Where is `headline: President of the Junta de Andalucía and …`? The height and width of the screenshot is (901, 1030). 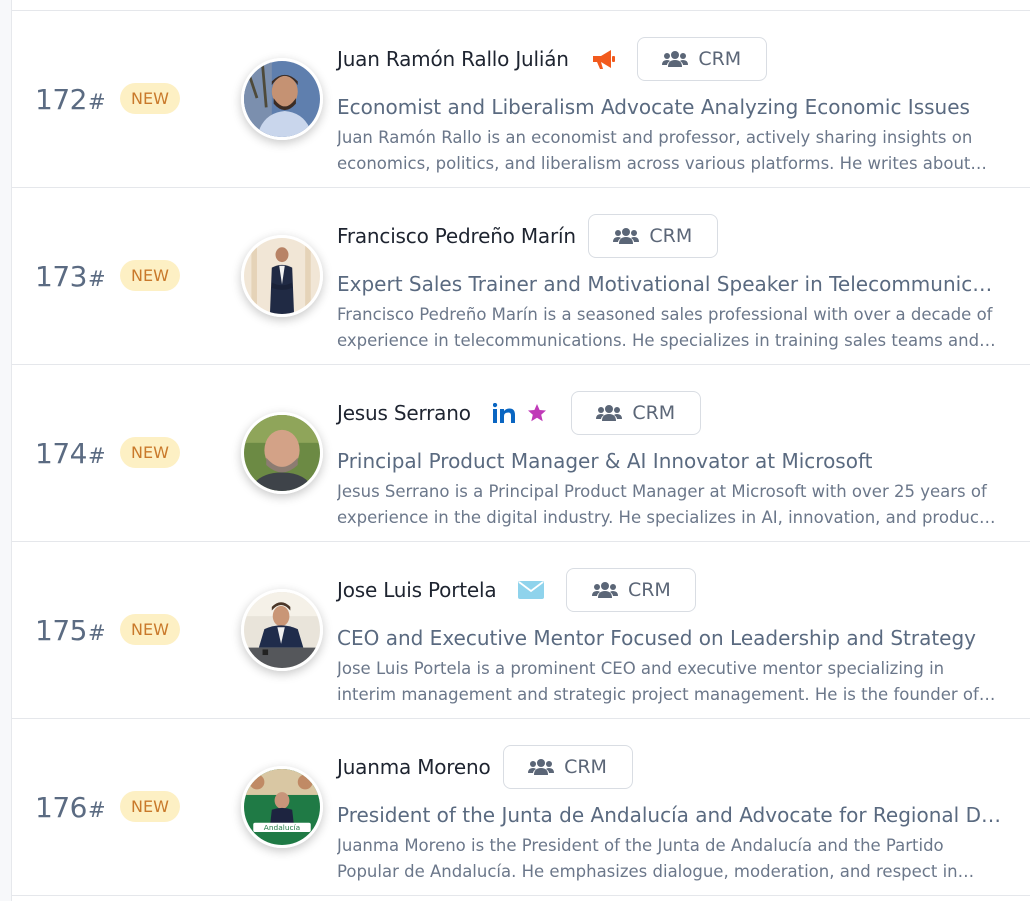 headline: President of the Junta de Andalucía and … is located at coordinates (669, 815).